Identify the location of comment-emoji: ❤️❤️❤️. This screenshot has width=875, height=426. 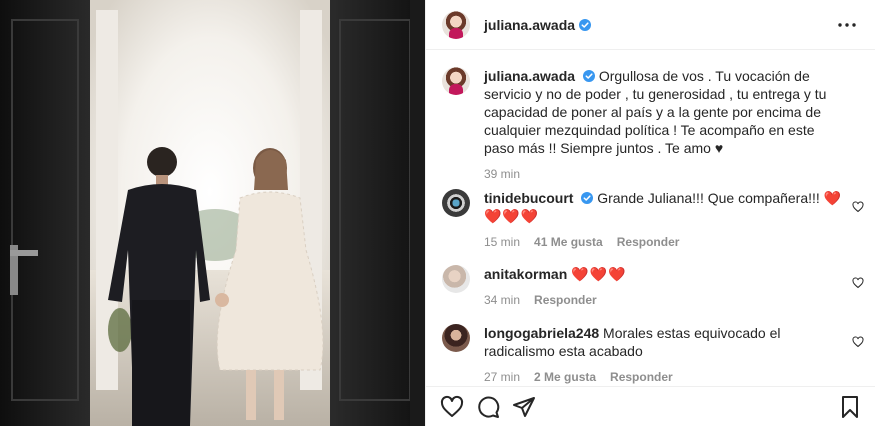
(599, 274).